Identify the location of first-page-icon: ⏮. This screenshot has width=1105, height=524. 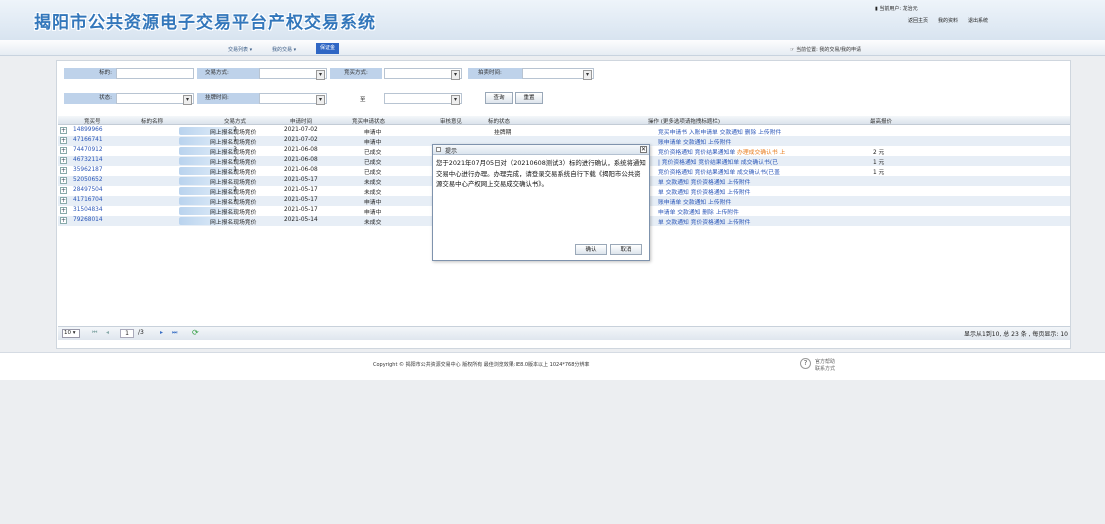
(94, 333).